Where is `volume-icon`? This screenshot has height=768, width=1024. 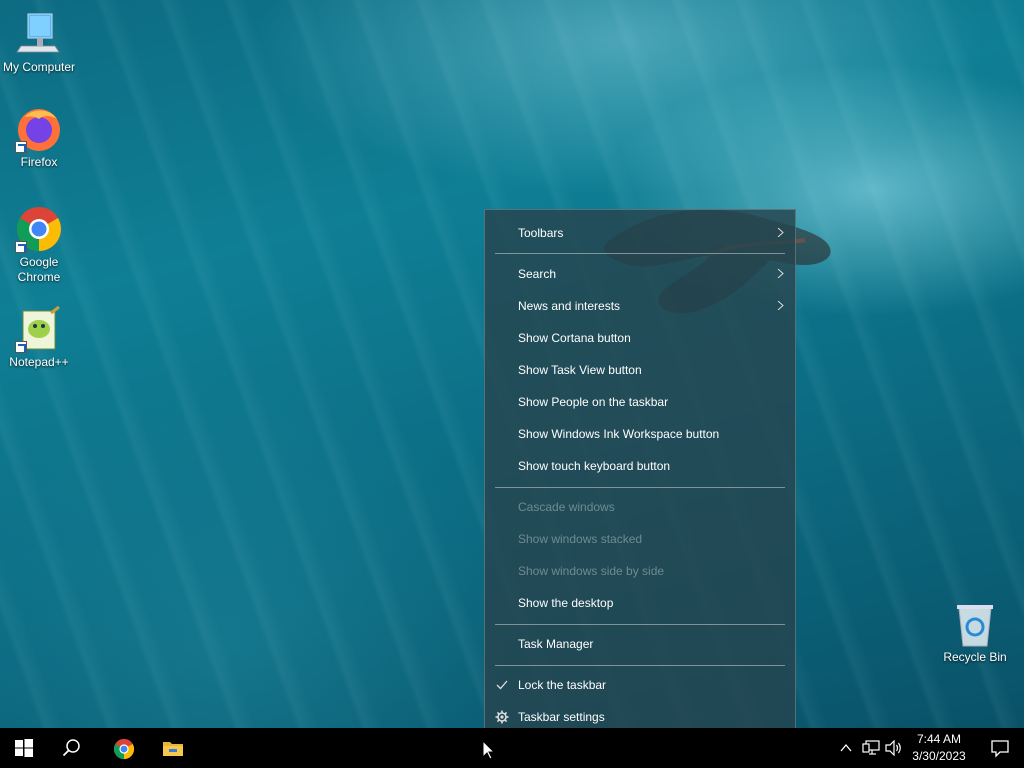 volume-icon is located at coordinates (893, 748).